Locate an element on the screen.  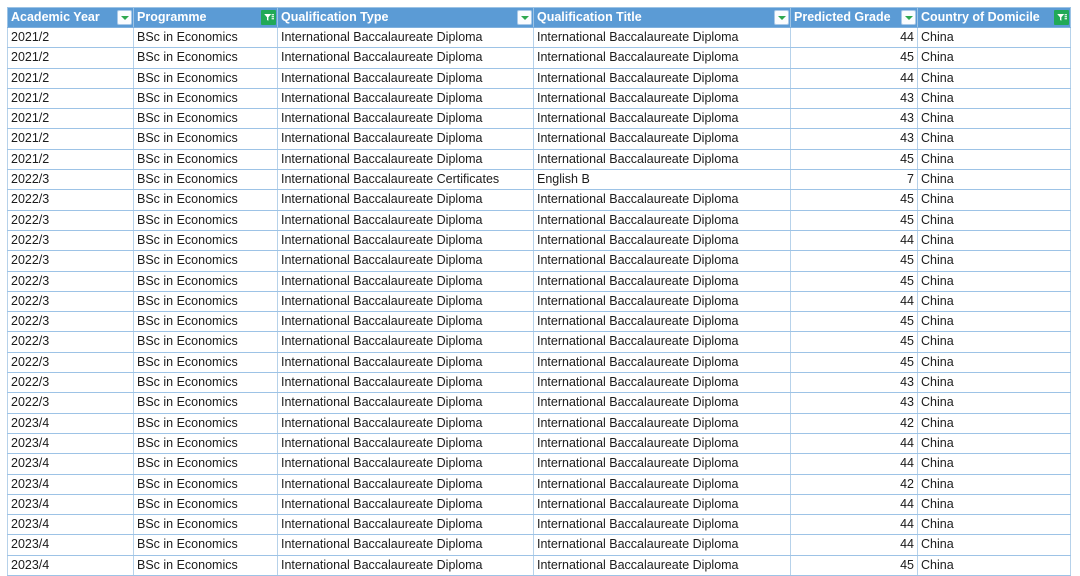
filter-funnel-active-icon is located at coordinates (1061, 17).